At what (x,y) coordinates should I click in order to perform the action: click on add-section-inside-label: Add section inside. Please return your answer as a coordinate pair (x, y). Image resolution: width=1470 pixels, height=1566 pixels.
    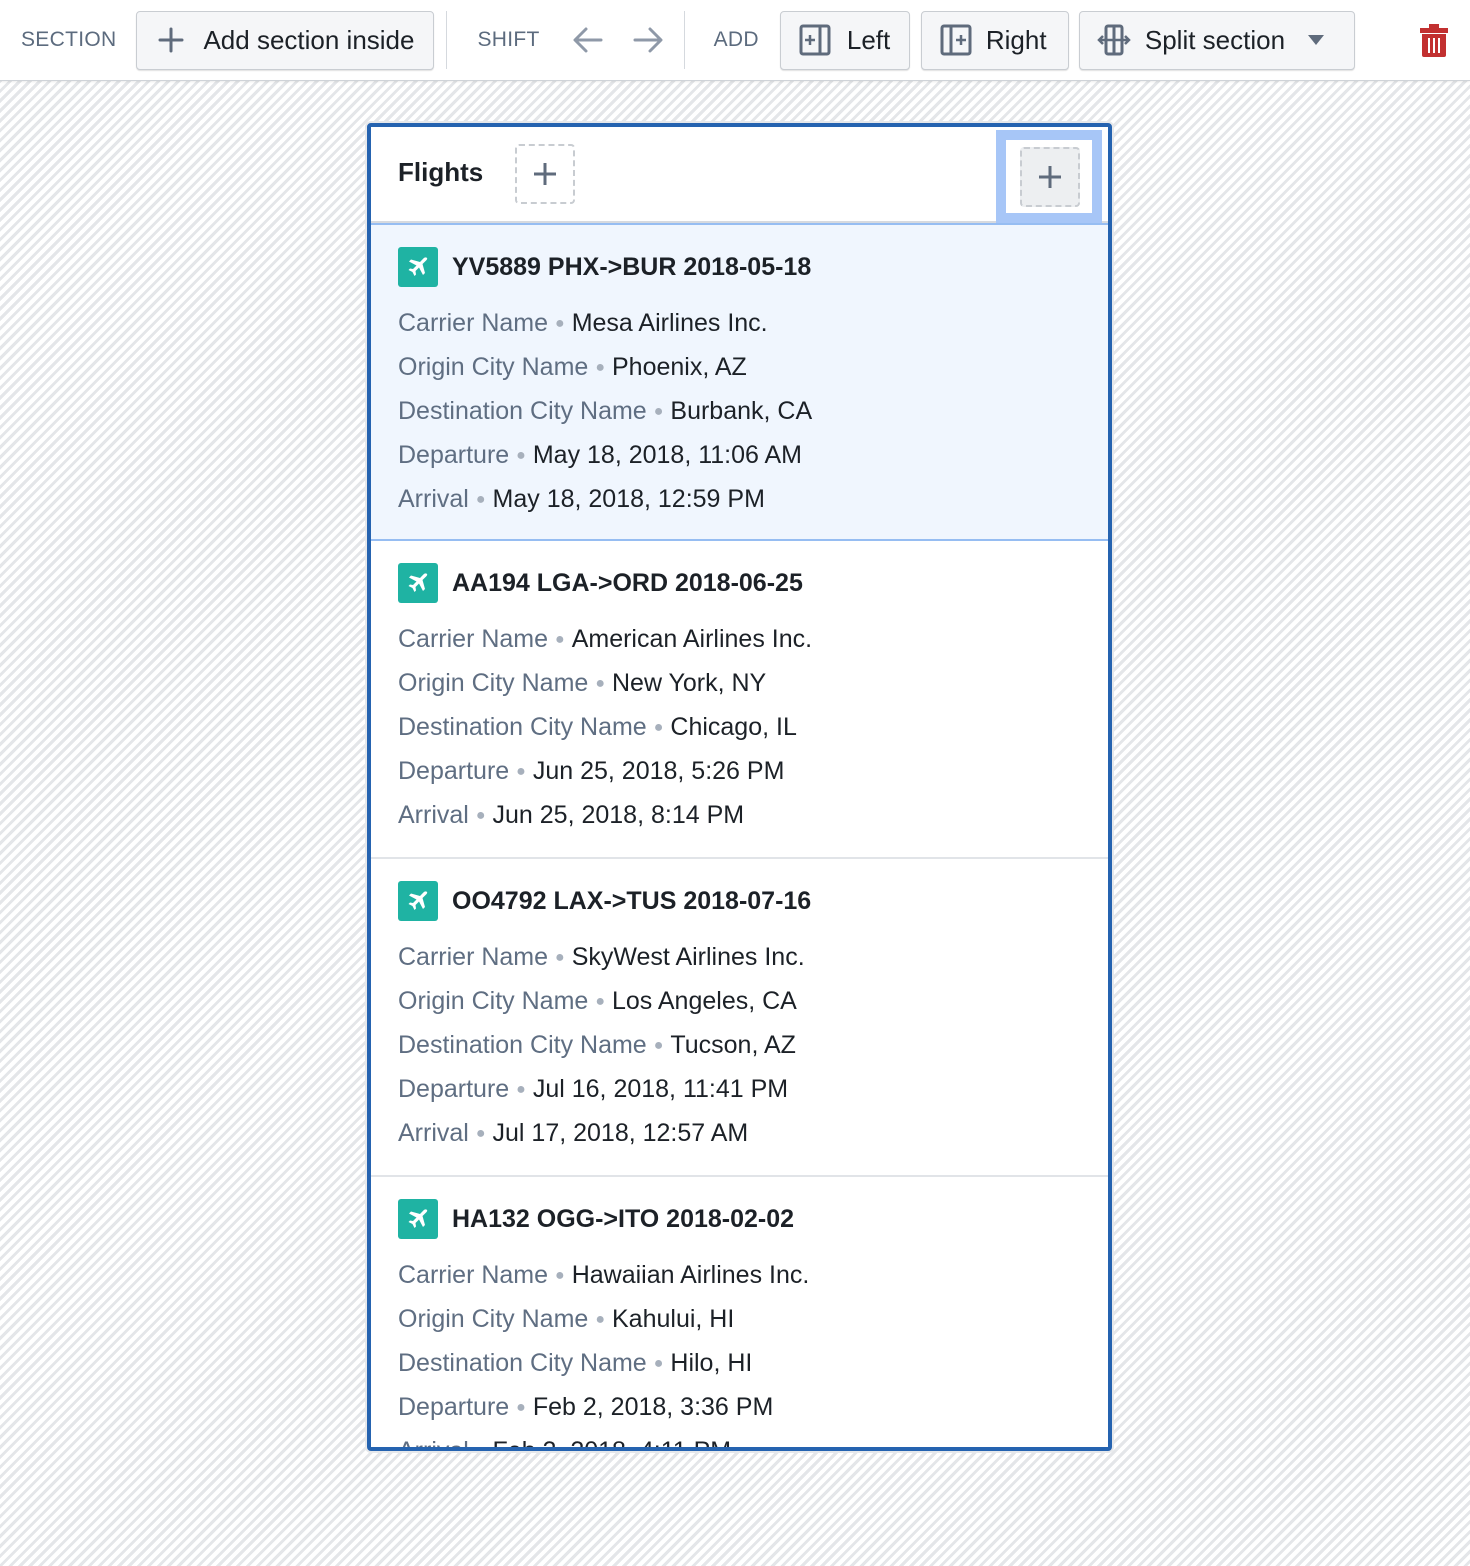
    Looking at the image, I should click on (309, 39).